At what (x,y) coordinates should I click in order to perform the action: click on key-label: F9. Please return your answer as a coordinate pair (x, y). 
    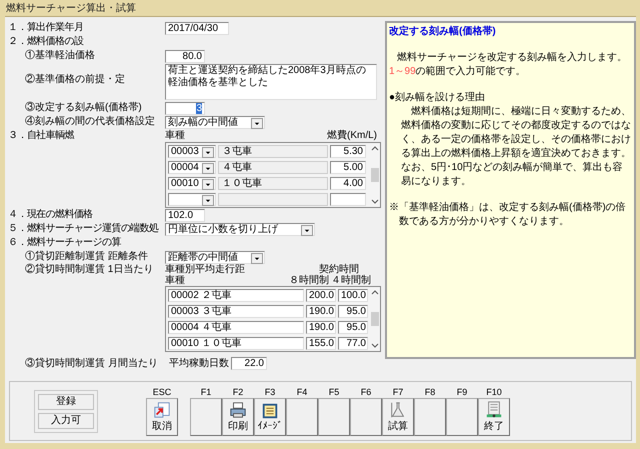
    Looking at the image, I should click on (462, 392).